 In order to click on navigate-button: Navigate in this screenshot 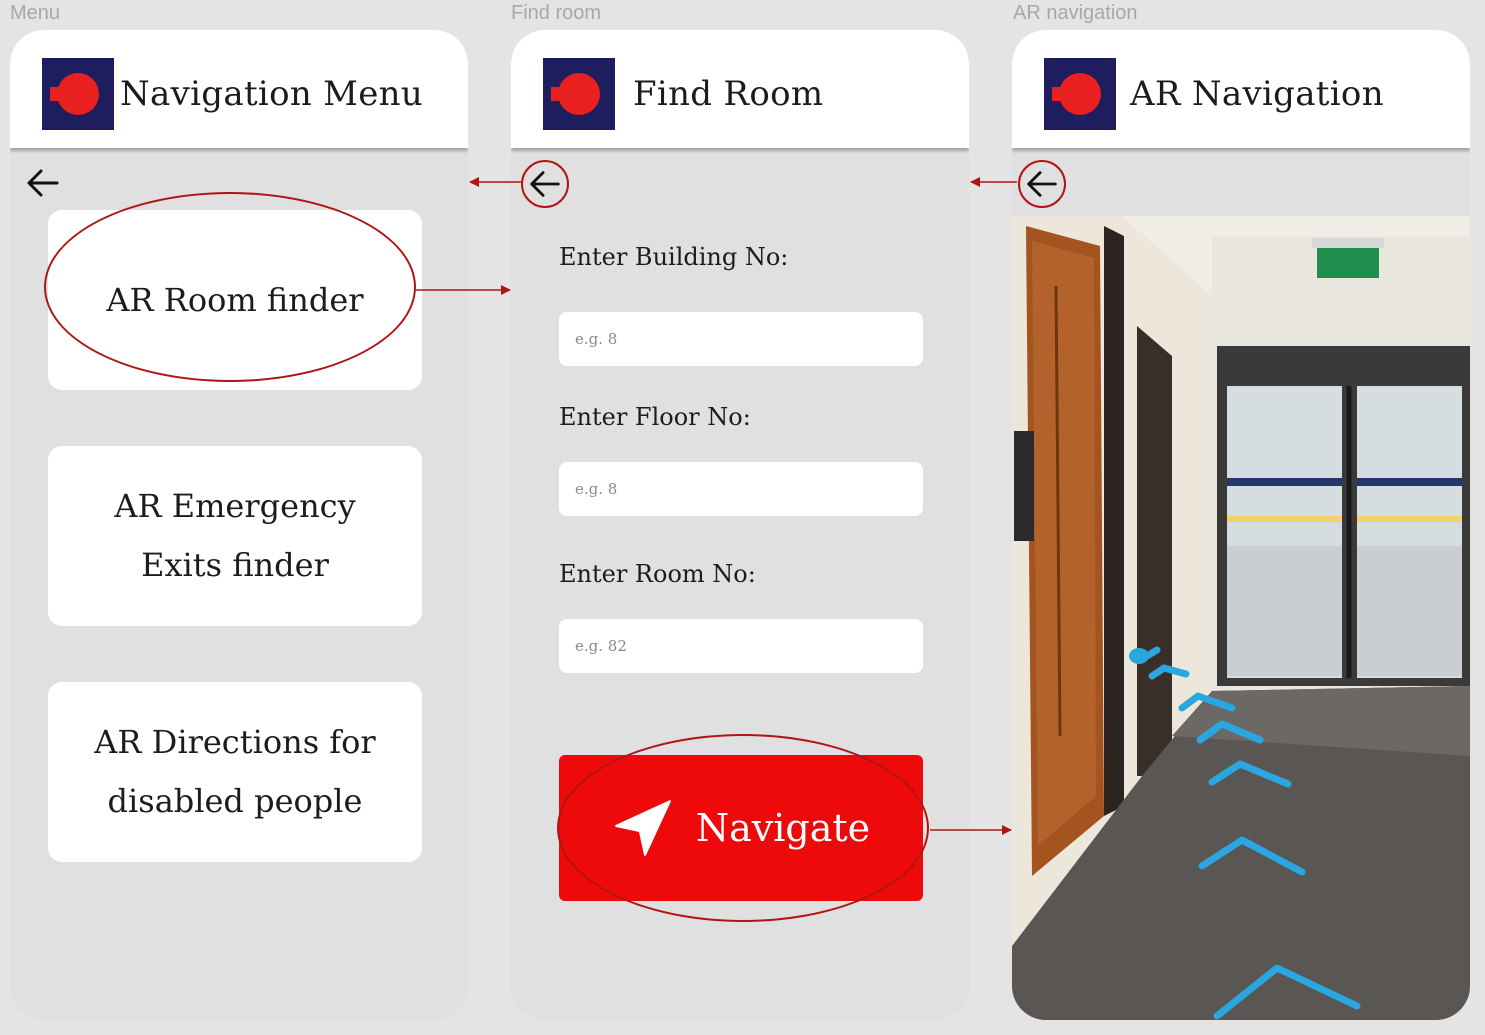, I will do `click(741, 828)`.